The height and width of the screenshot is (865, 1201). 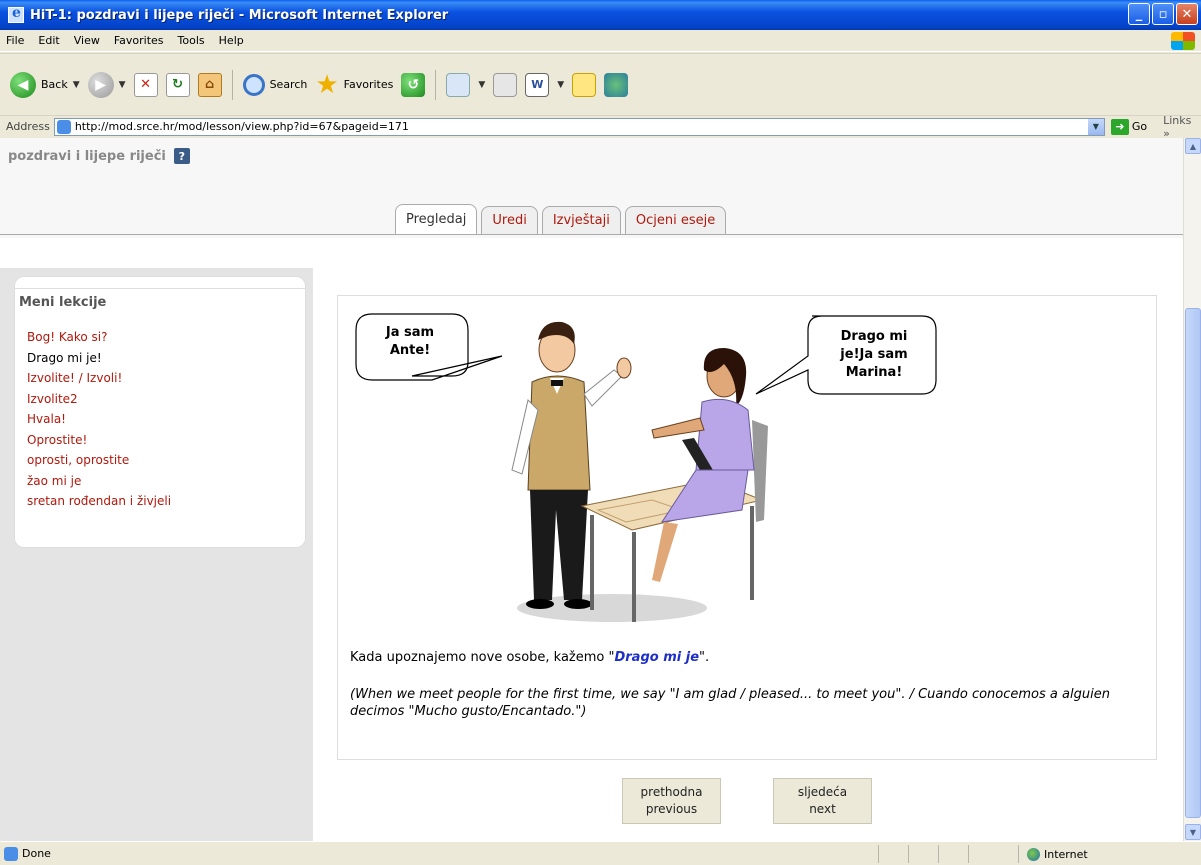 I want to click on vertical-scrollbar: ▲ ▼, so click(x=1192, y=489).